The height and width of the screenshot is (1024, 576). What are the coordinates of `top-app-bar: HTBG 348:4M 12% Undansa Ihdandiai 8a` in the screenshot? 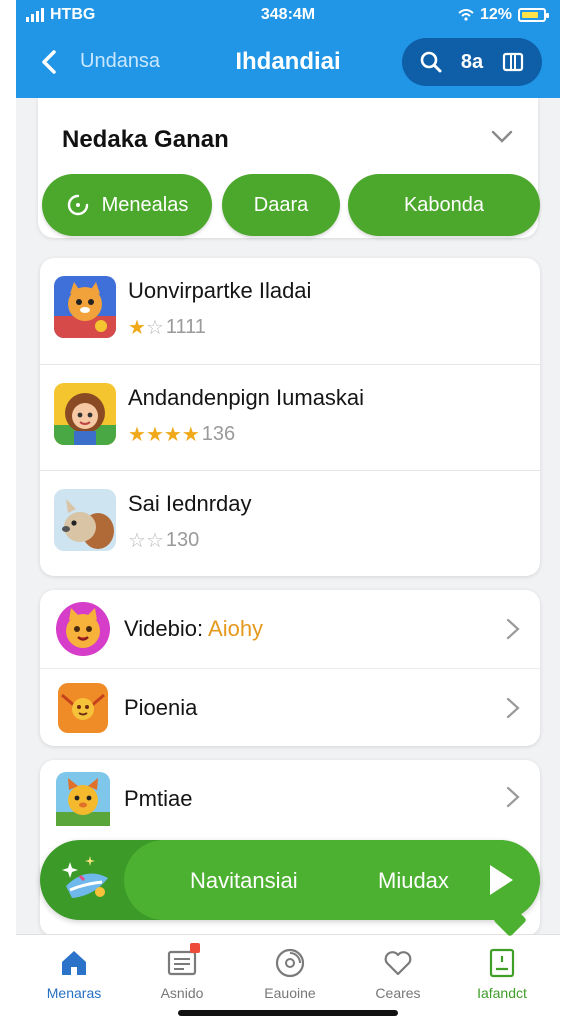 It's located at (288, 49).